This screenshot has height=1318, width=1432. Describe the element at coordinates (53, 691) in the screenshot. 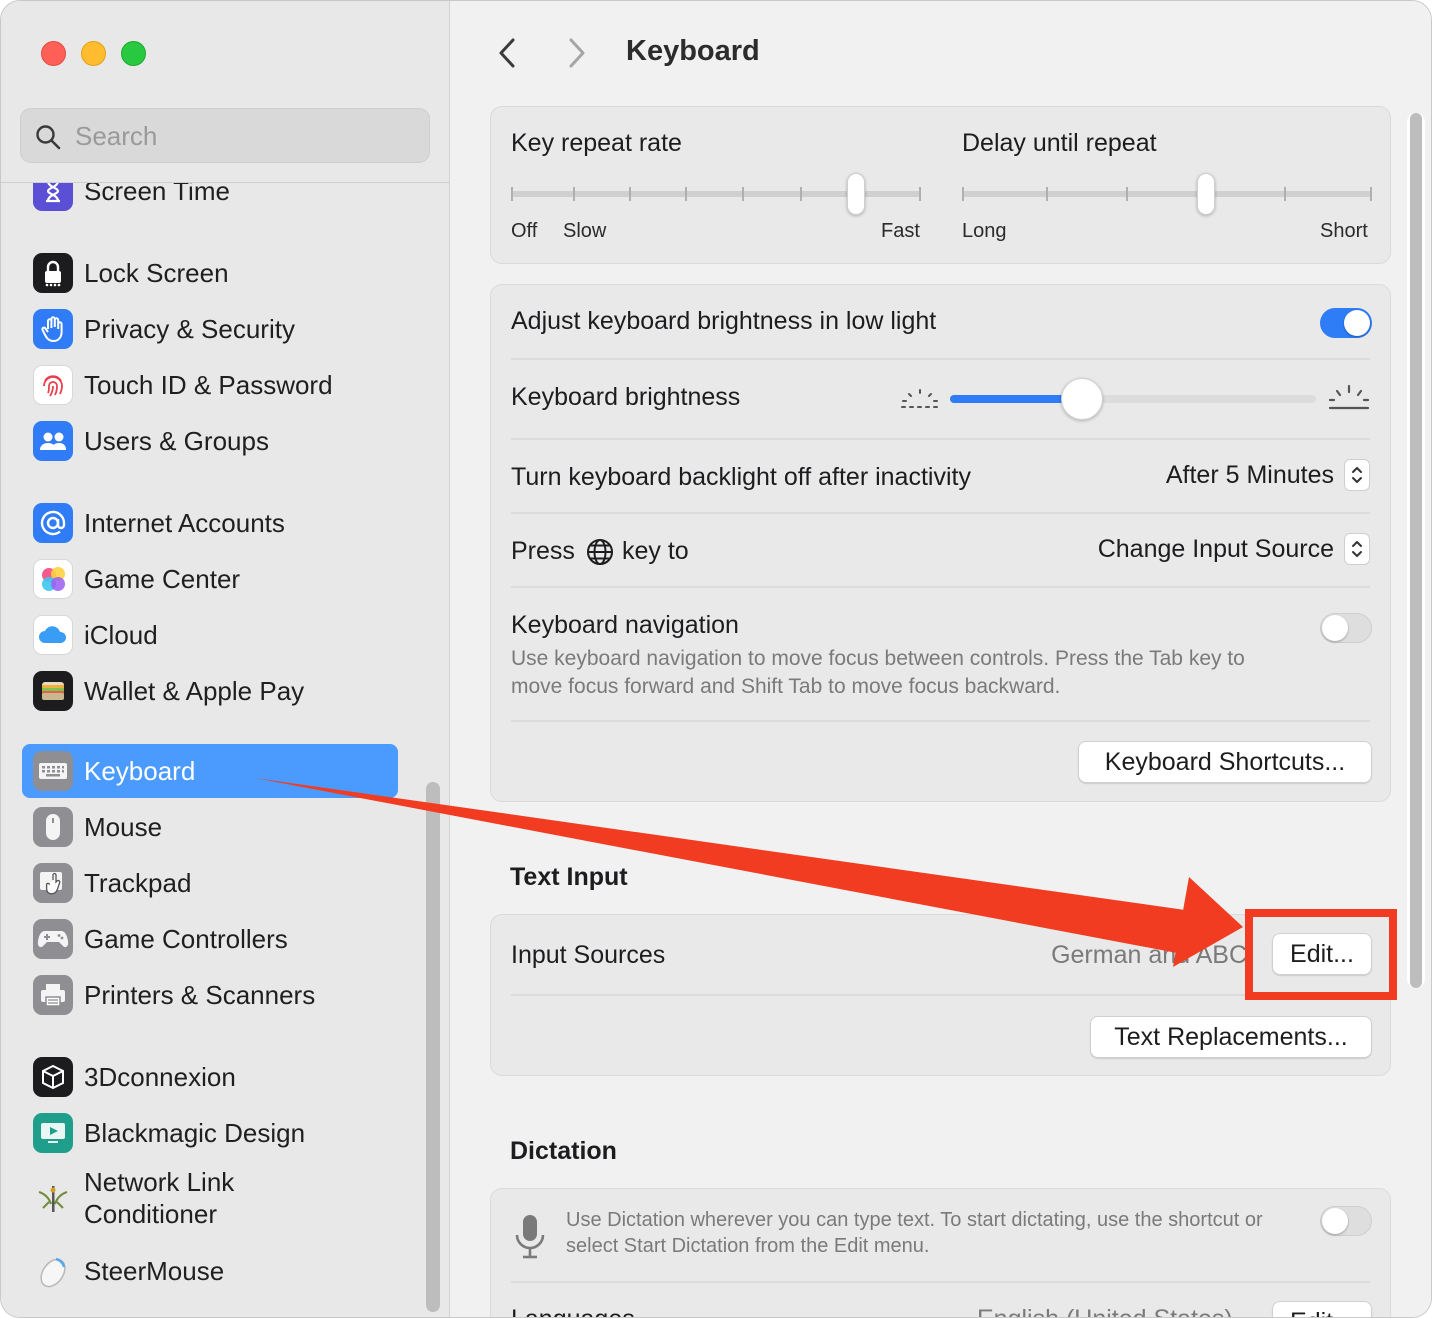

I see `wallet-icon` at that location.